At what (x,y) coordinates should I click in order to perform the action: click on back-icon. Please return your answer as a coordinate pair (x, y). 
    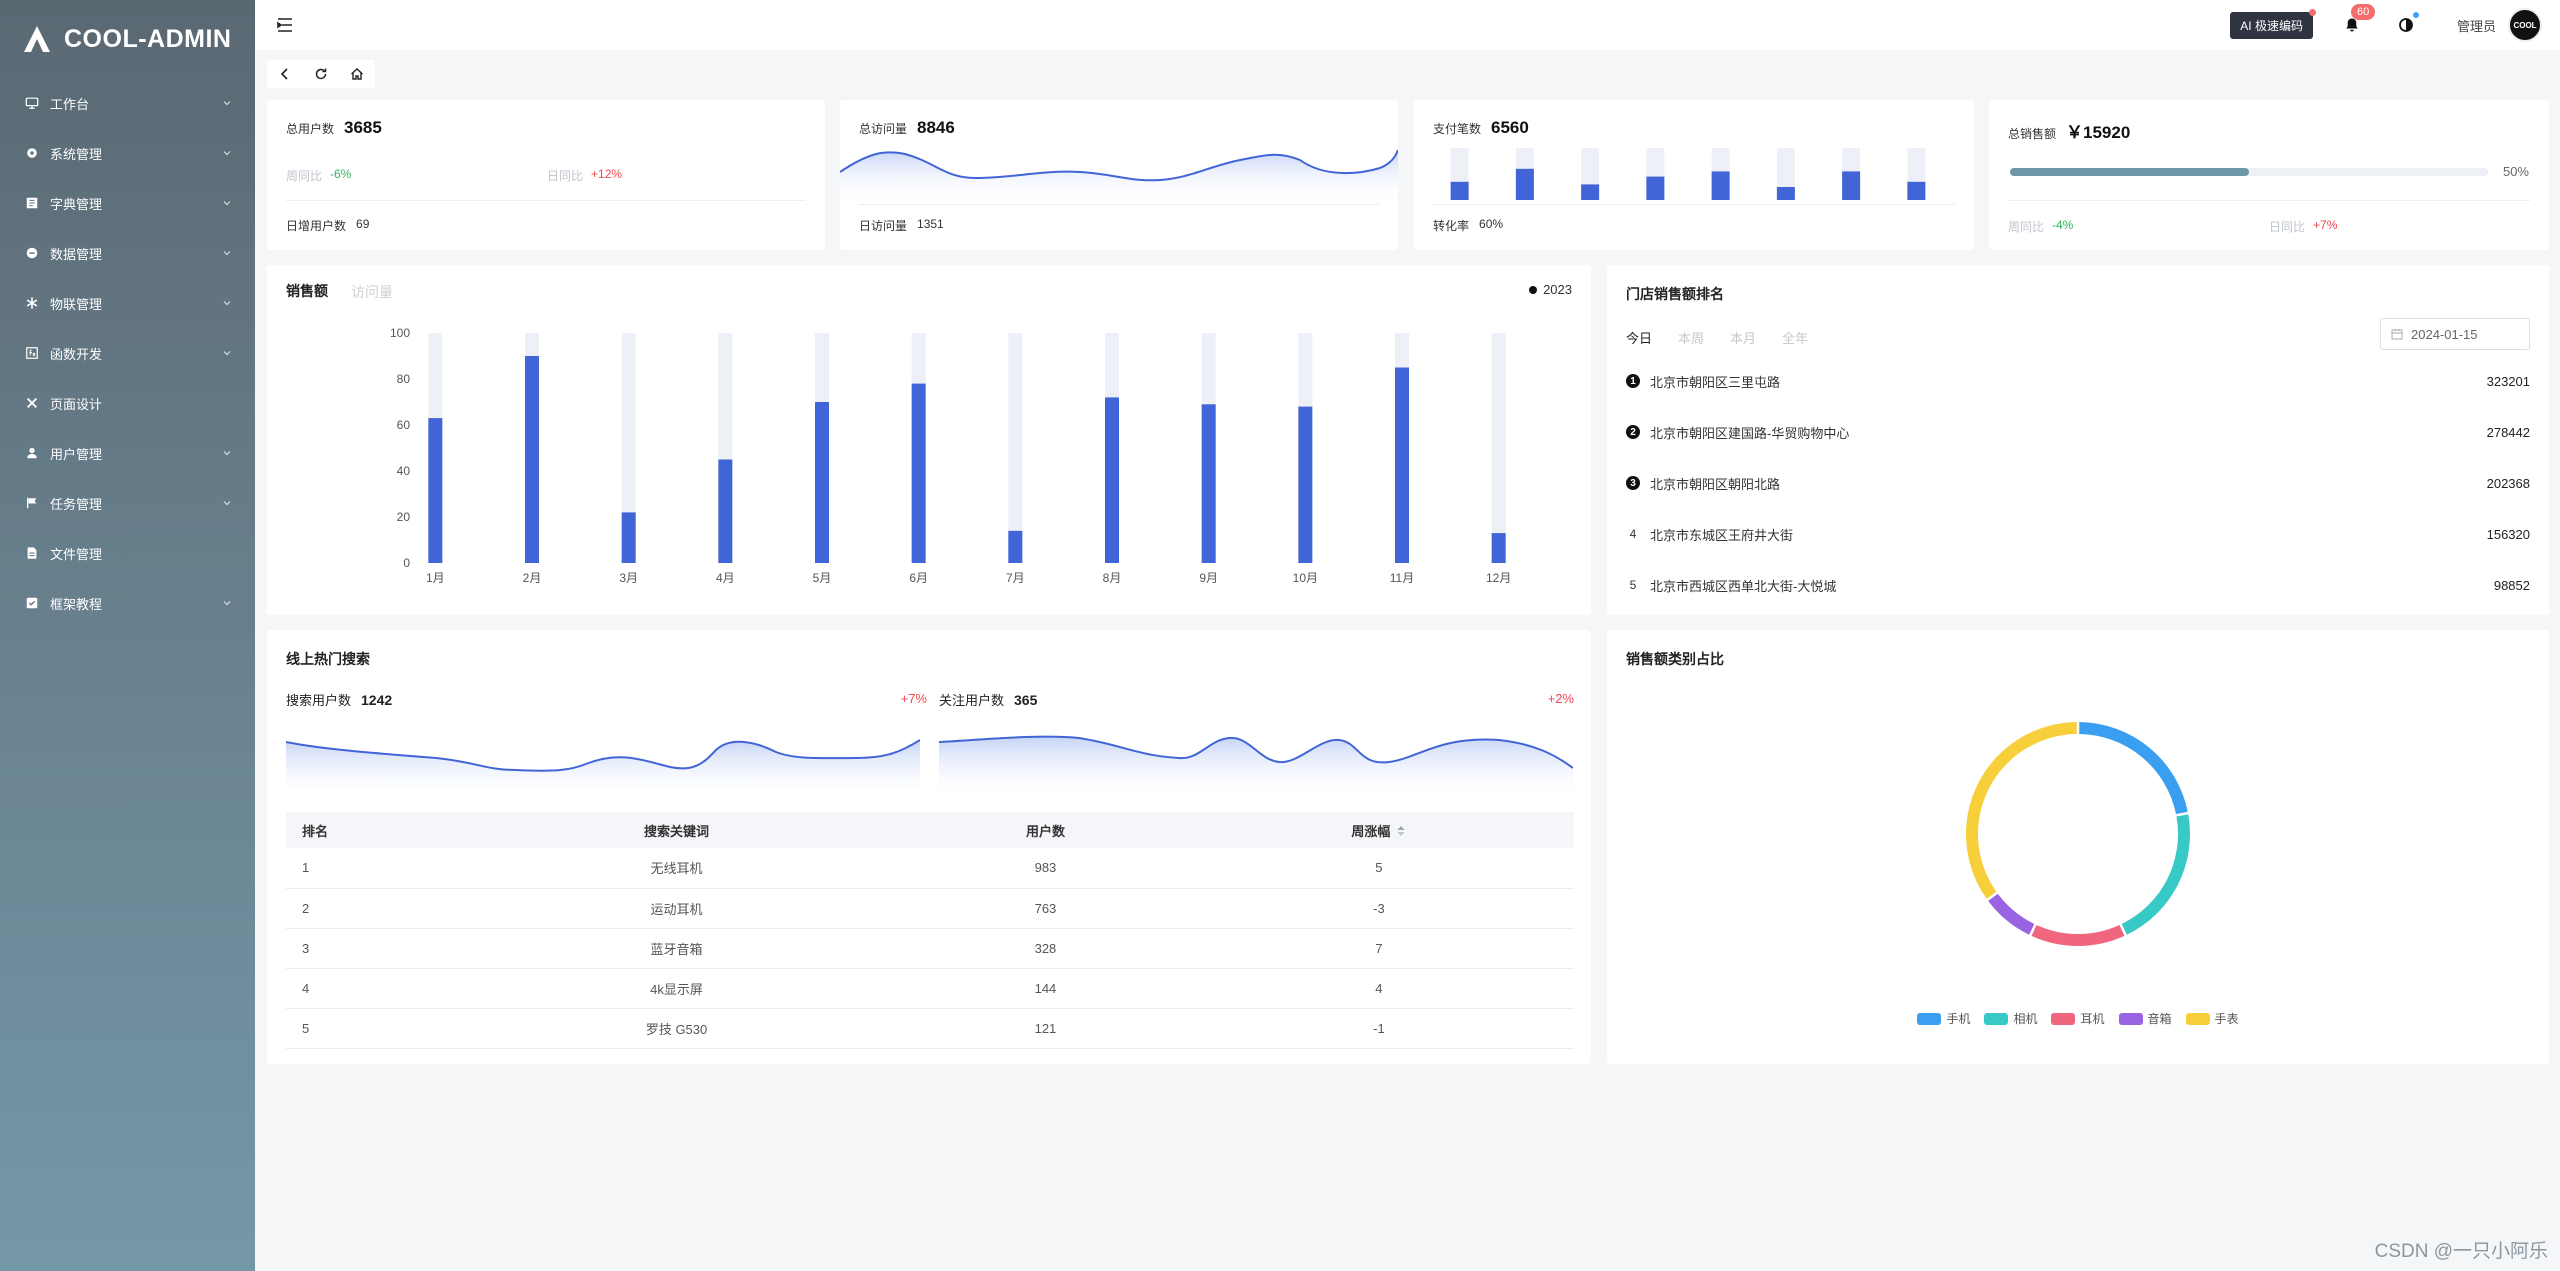
    Looking at the image, I should click on (285, 74).